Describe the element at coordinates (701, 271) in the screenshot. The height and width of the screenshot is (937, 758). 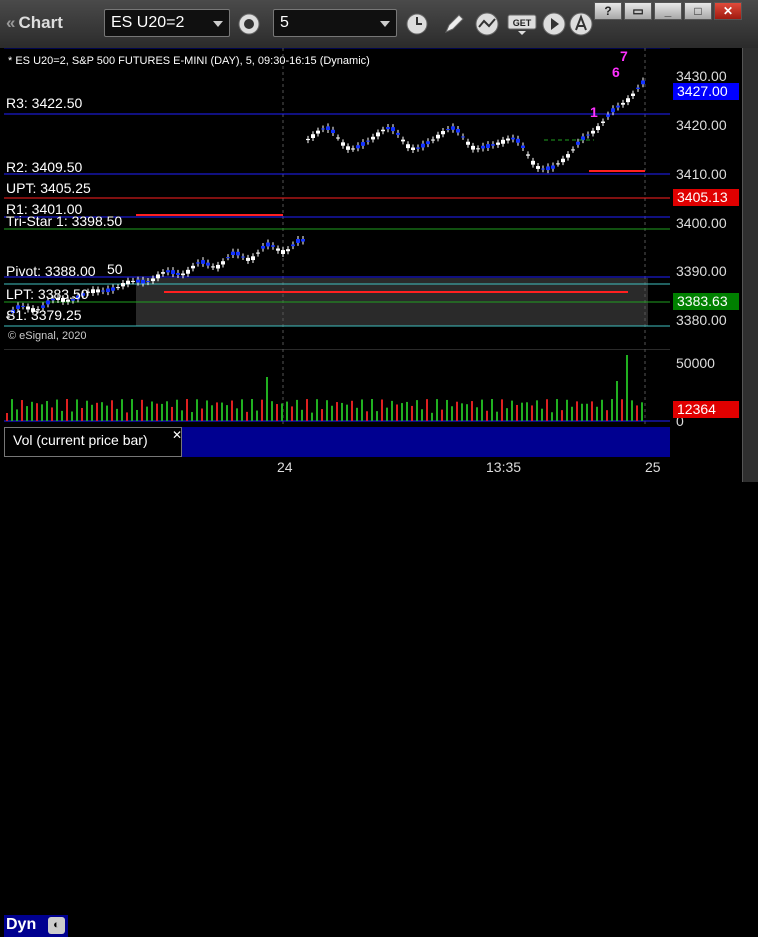
I see `price-tick: 3390.00` at that location.